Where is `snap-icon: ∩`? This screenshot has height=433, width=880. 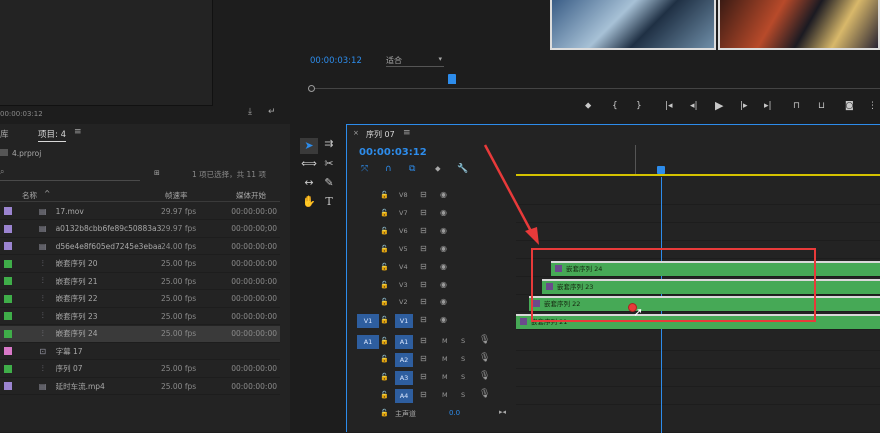 snap-icon: ∩ is located at coordinates (388, 169).